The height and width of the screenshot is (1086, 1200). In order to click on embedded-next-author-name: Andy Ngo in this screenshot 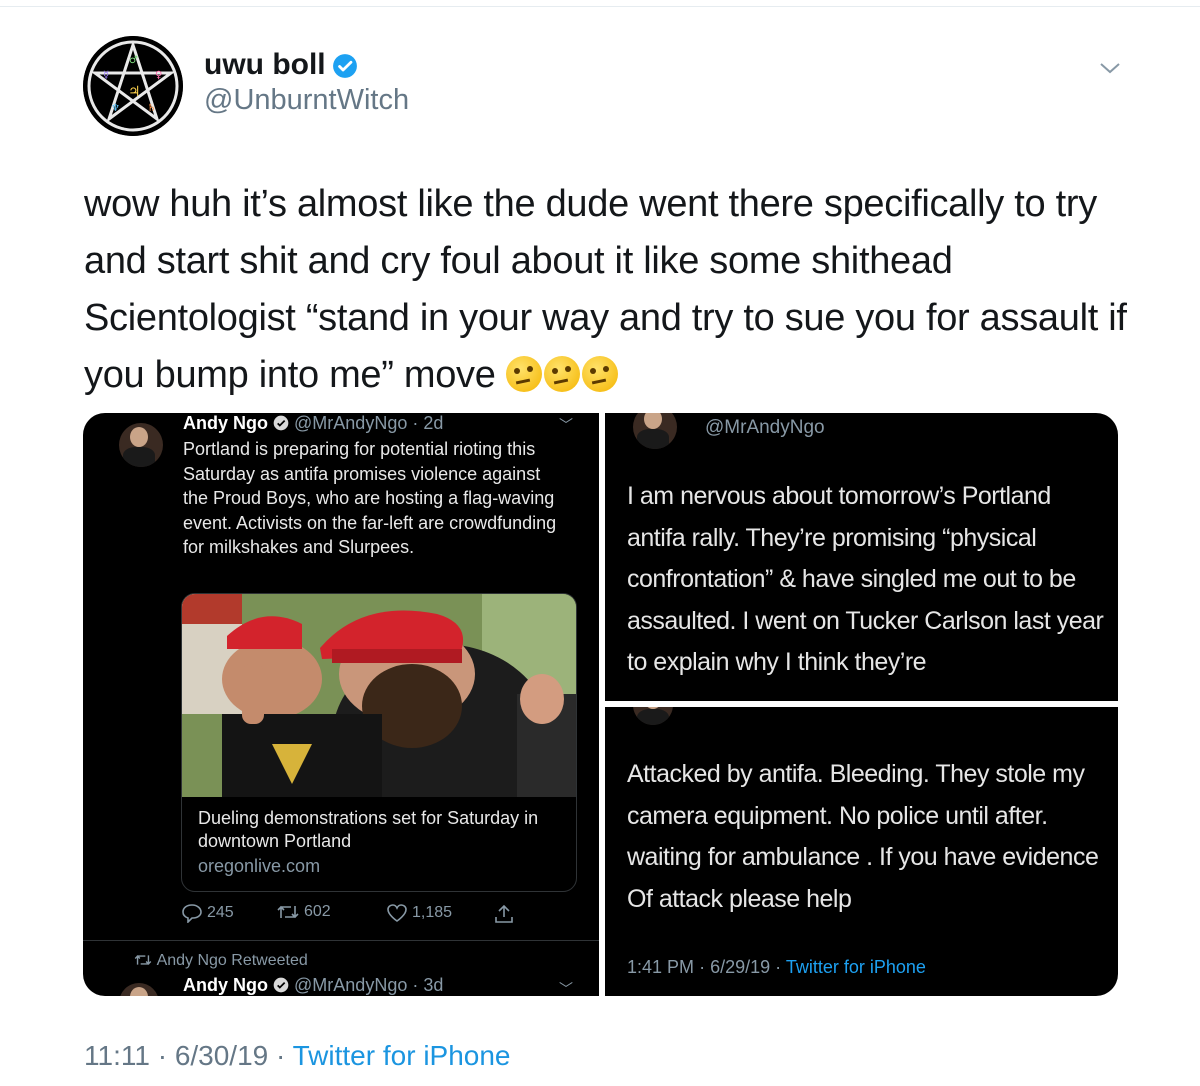, I will do `click(225, 985)`.